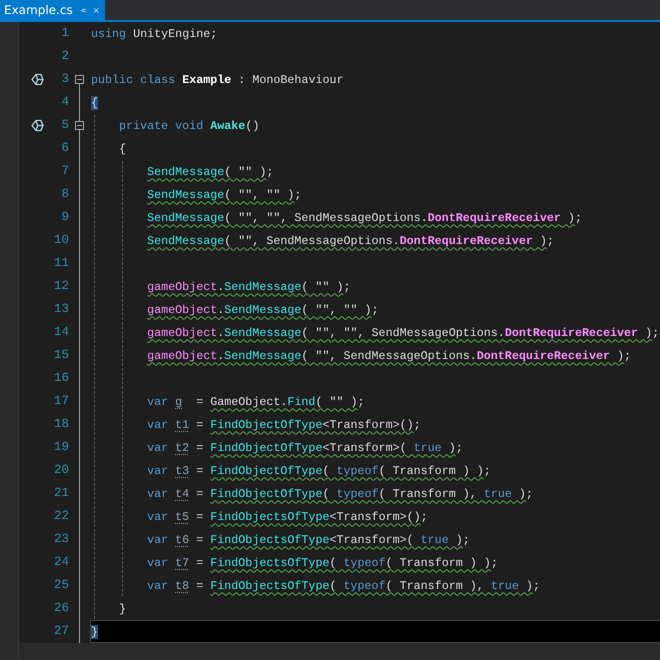 This screenshot has width=660, height=660. What do you see at coordinates (217, 80) in the screenshot?
I see `code-line: public class Example : MonoBehaviour` at bounding box center [217, 80].